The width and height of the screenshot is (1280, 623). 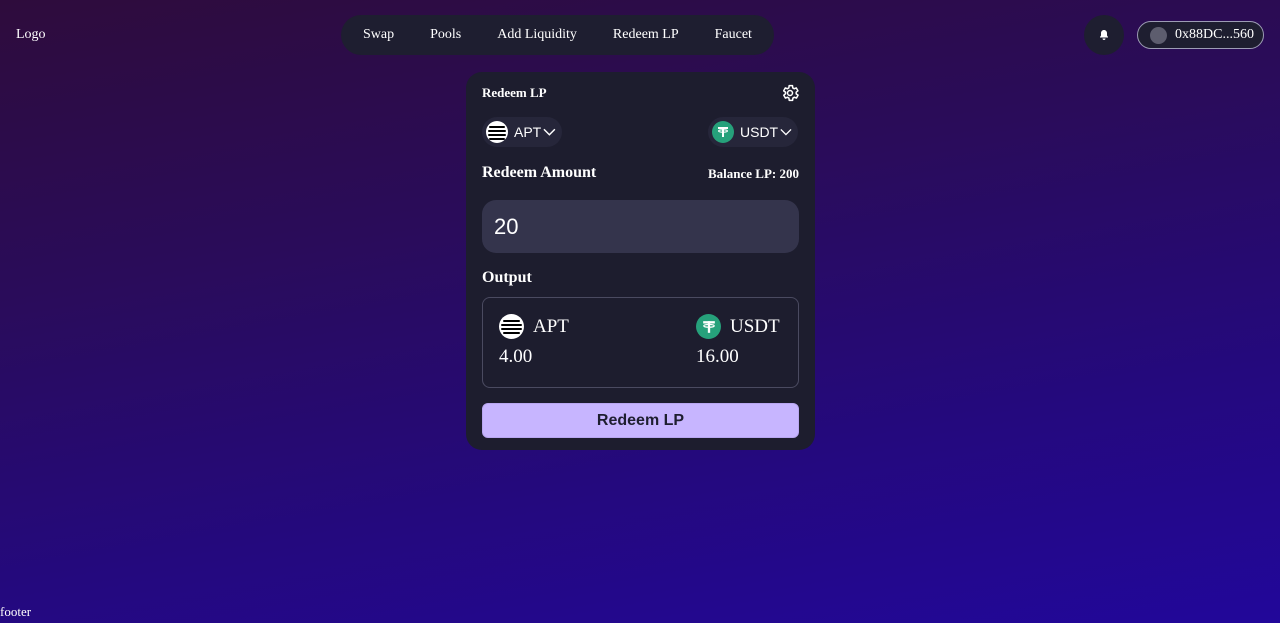 I want to click on output-symbol: USDT, so click(x=755, y=326).